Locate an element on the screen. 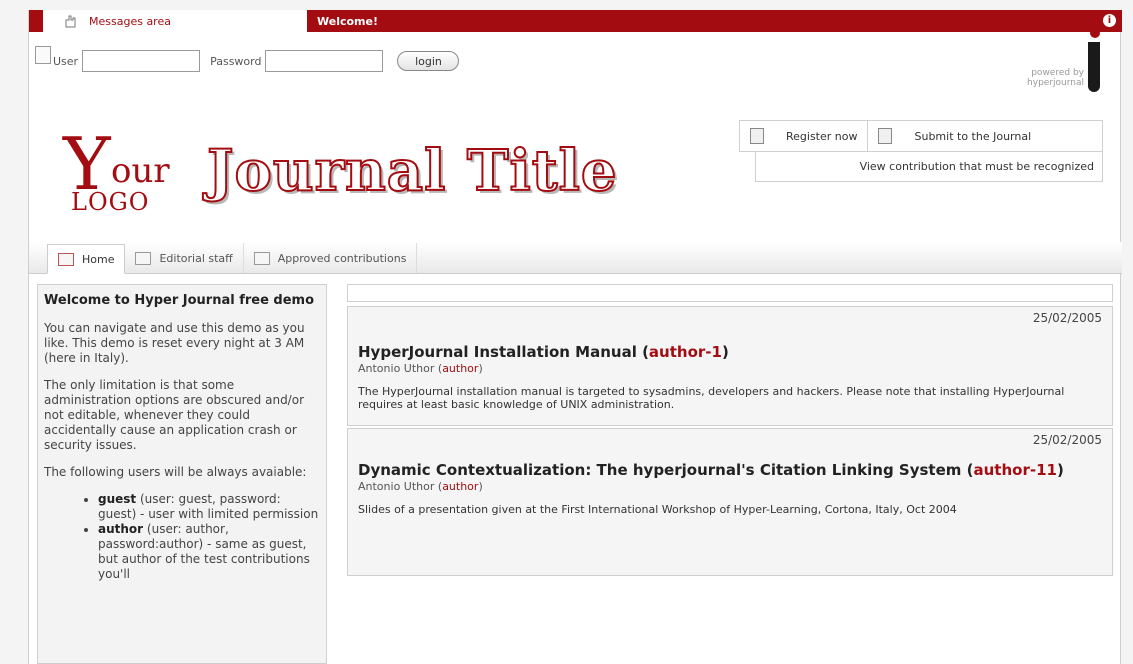 The width and height of the screenshot is (1133, 664). article-title: HyperJournal Installation Manual is located at coordinates (497, 352).